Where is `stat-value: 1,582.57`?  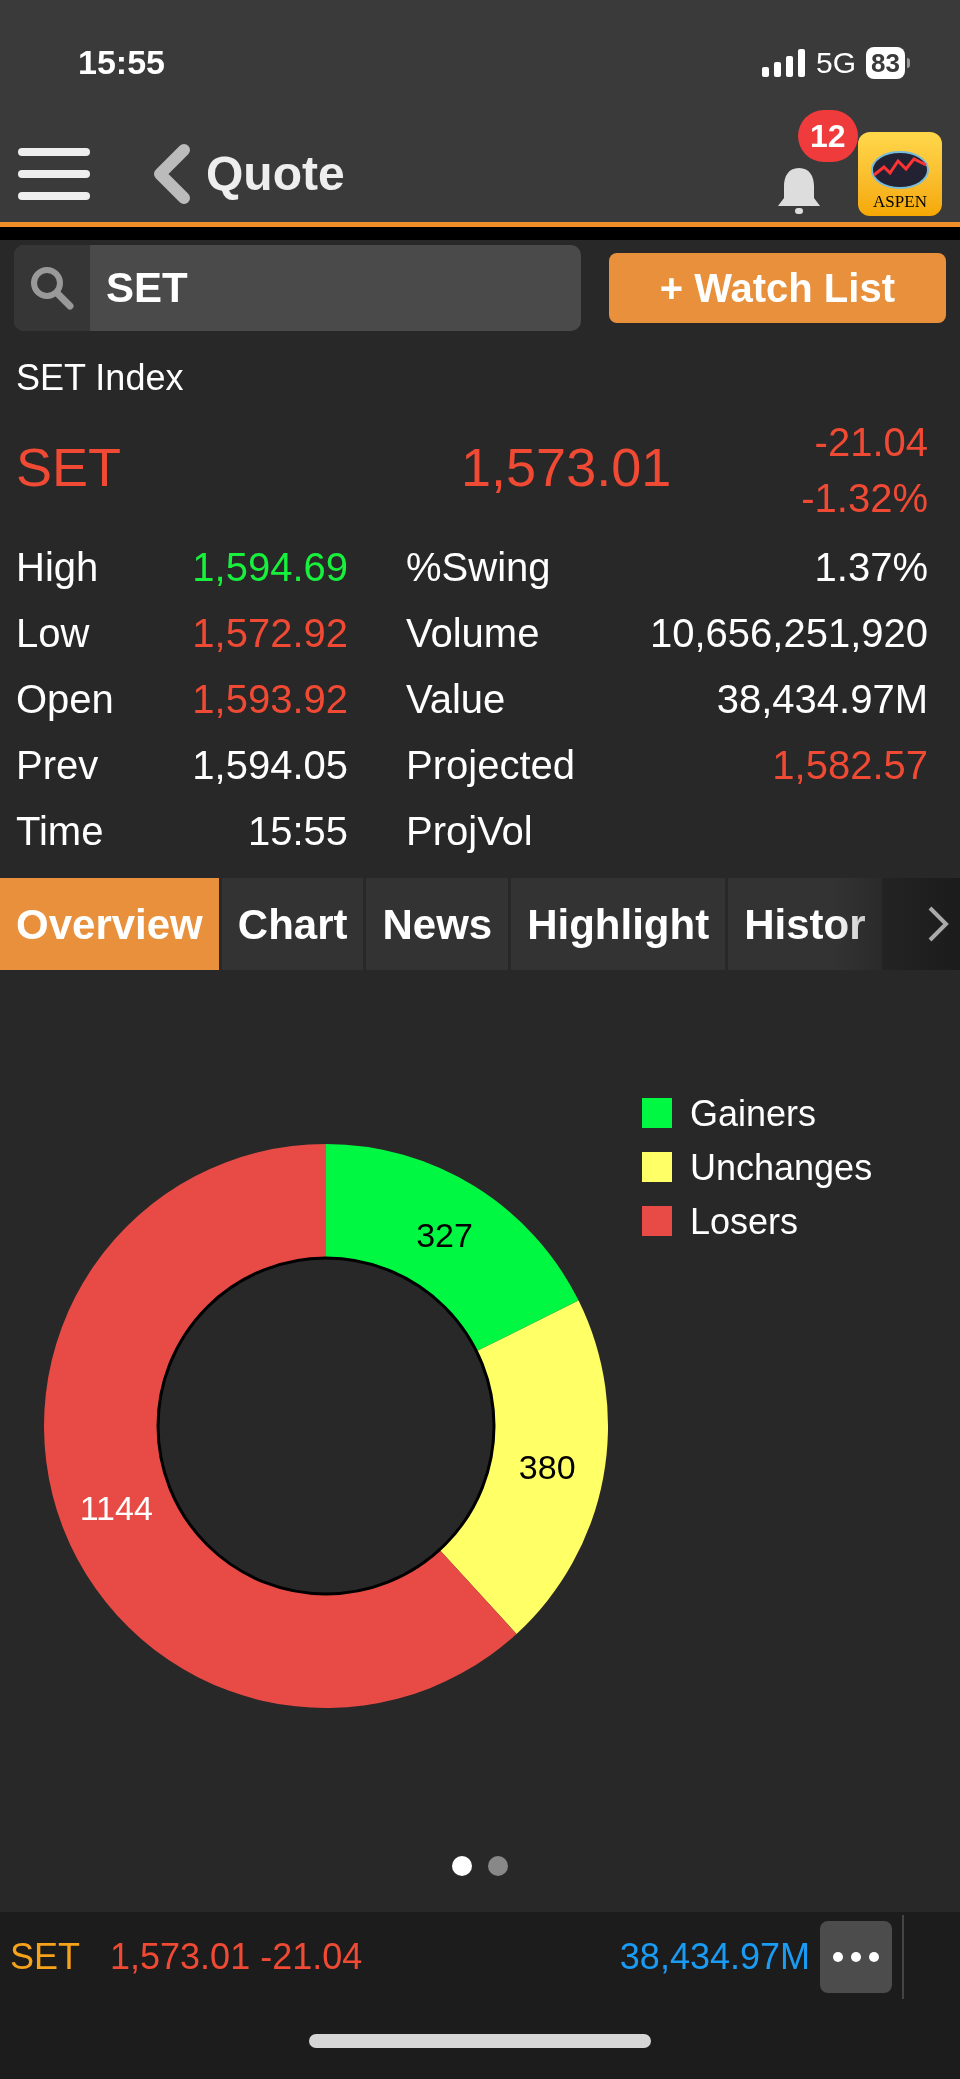 stat-value: 1,582.57 is located at coordinates (850, 765).